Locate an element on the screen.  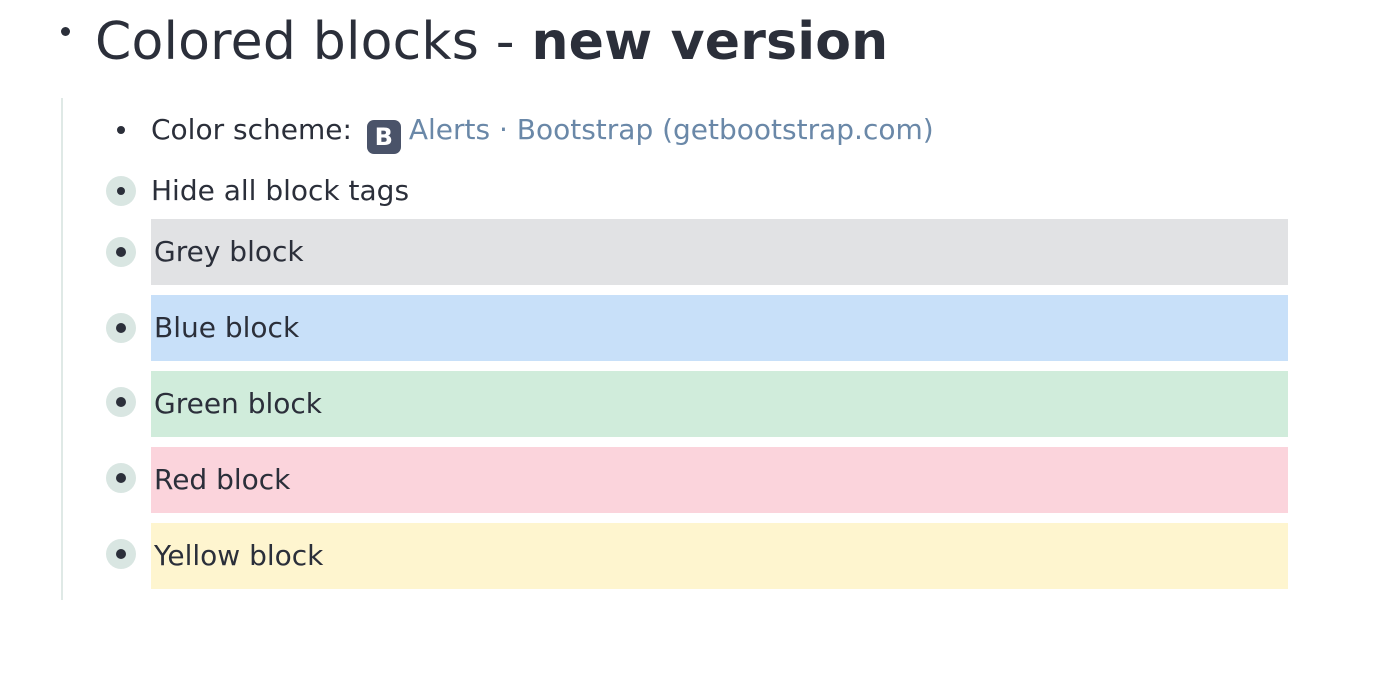
hide-tags-label: Hide all block tags is located at coordinates (280, 191).